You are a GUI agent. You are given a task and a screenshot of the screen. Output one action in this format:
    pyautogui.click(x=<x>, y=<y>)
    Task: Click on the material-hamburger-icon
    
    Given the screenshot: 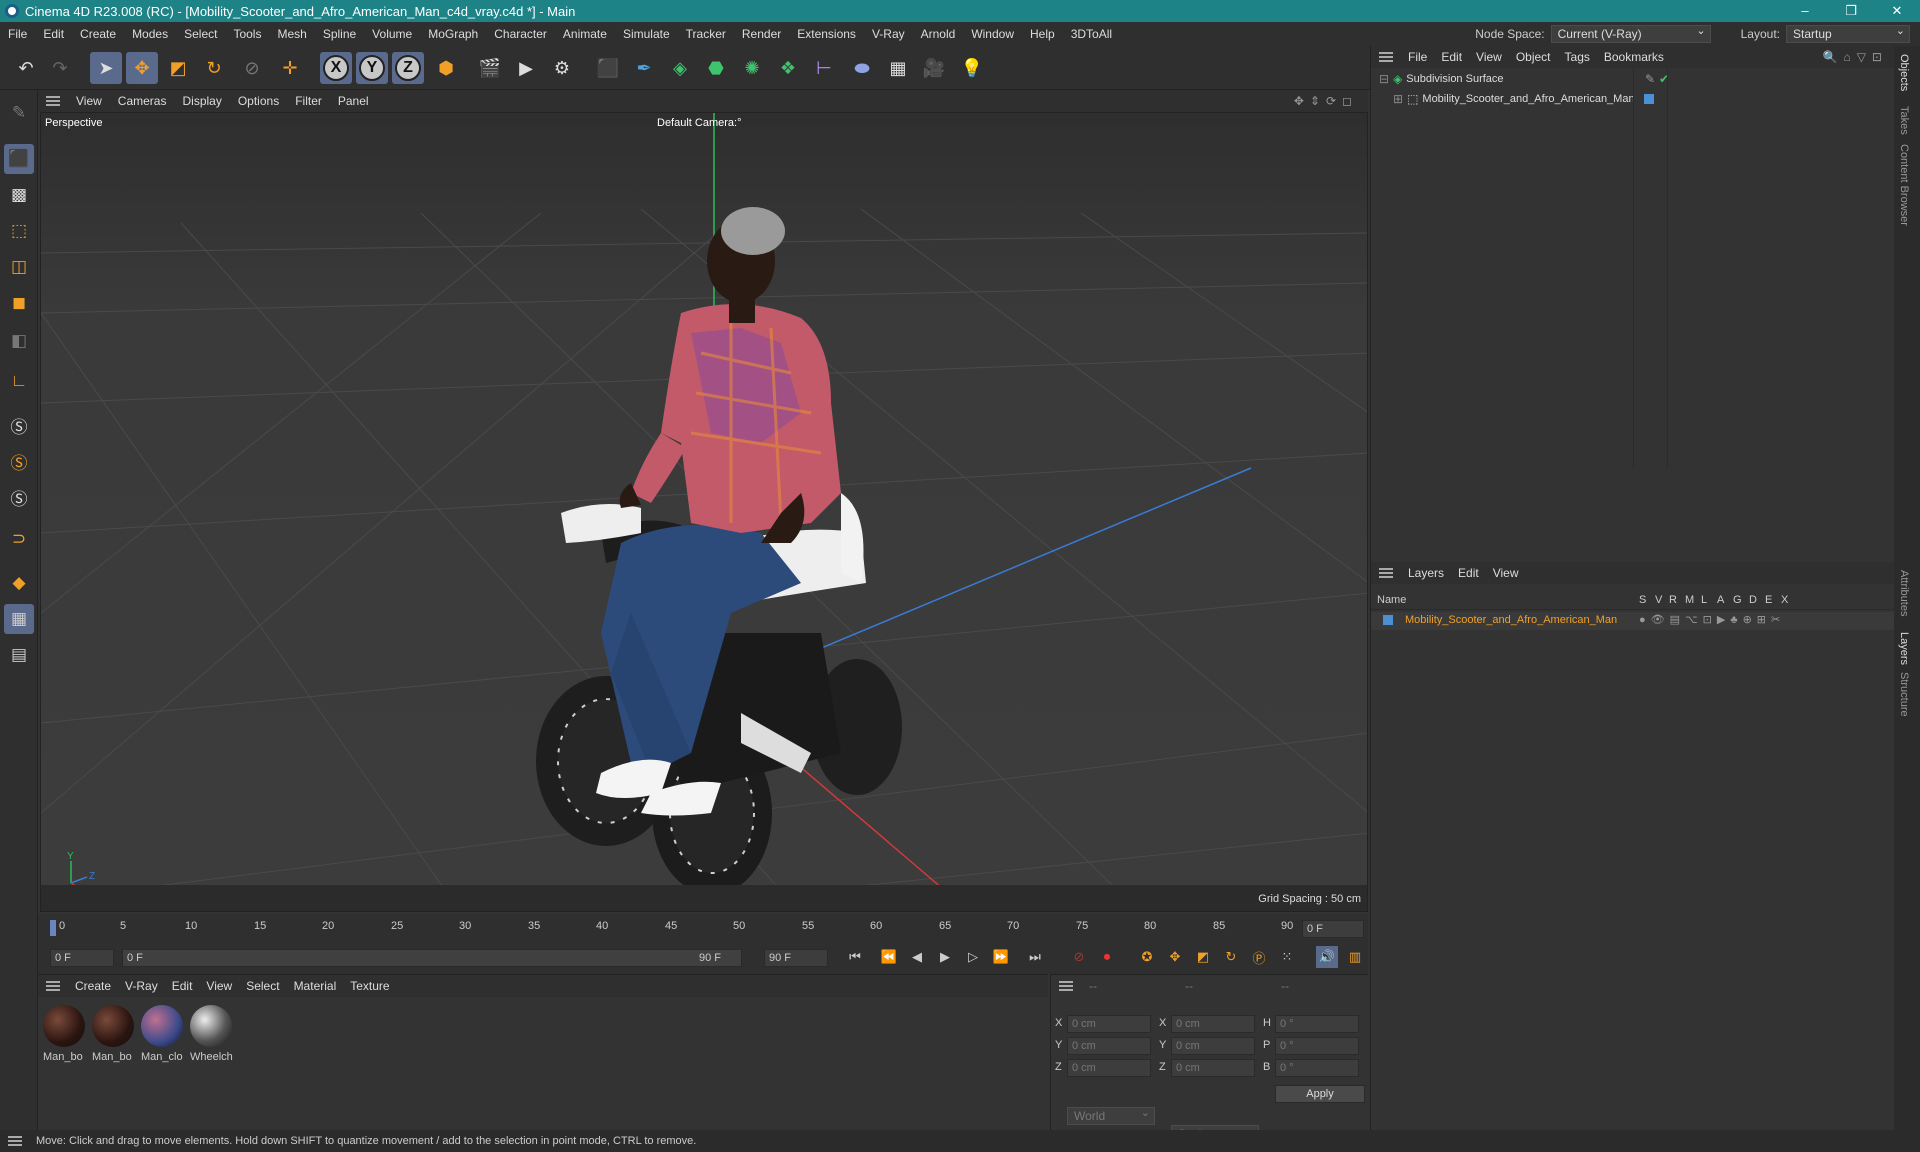 What is the action you would take?
    pyautogui.click(x=53, y=986)
    